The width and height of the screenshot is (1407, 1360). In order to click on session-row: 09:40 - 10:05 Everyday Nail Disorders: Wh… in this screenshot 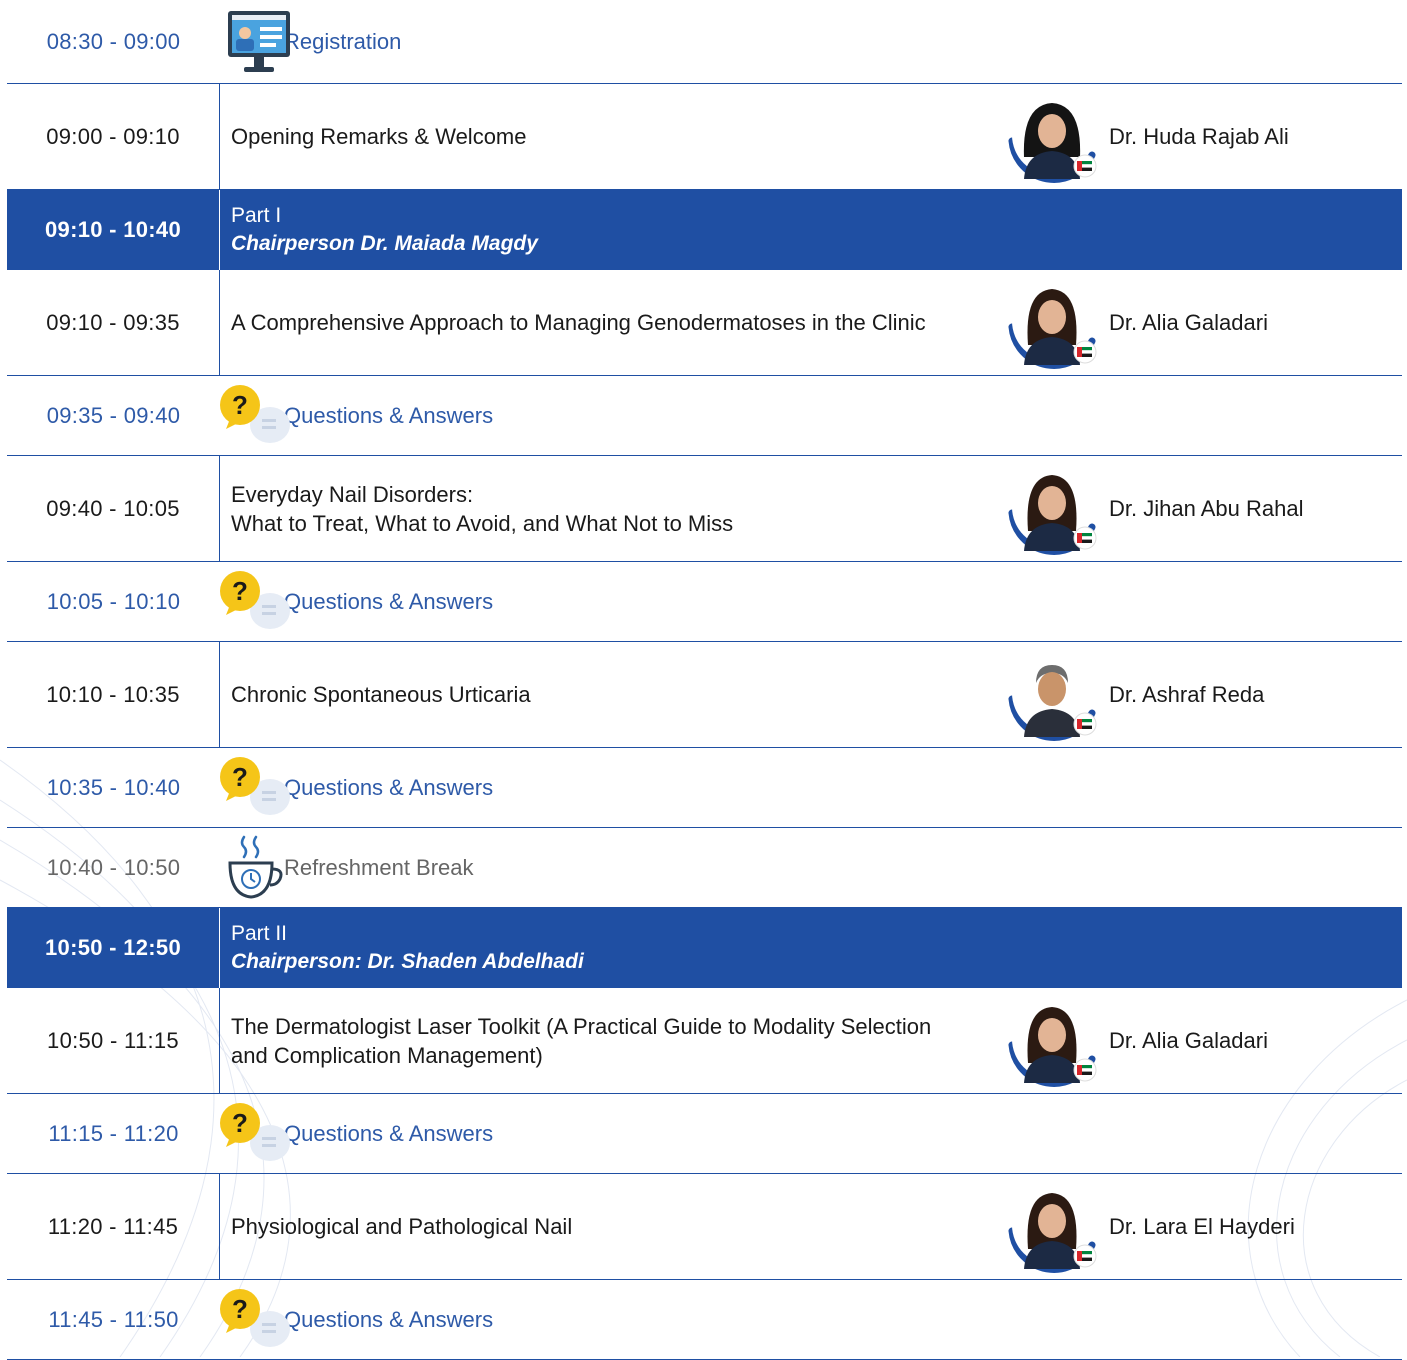, I will do `click(704, 509)`.